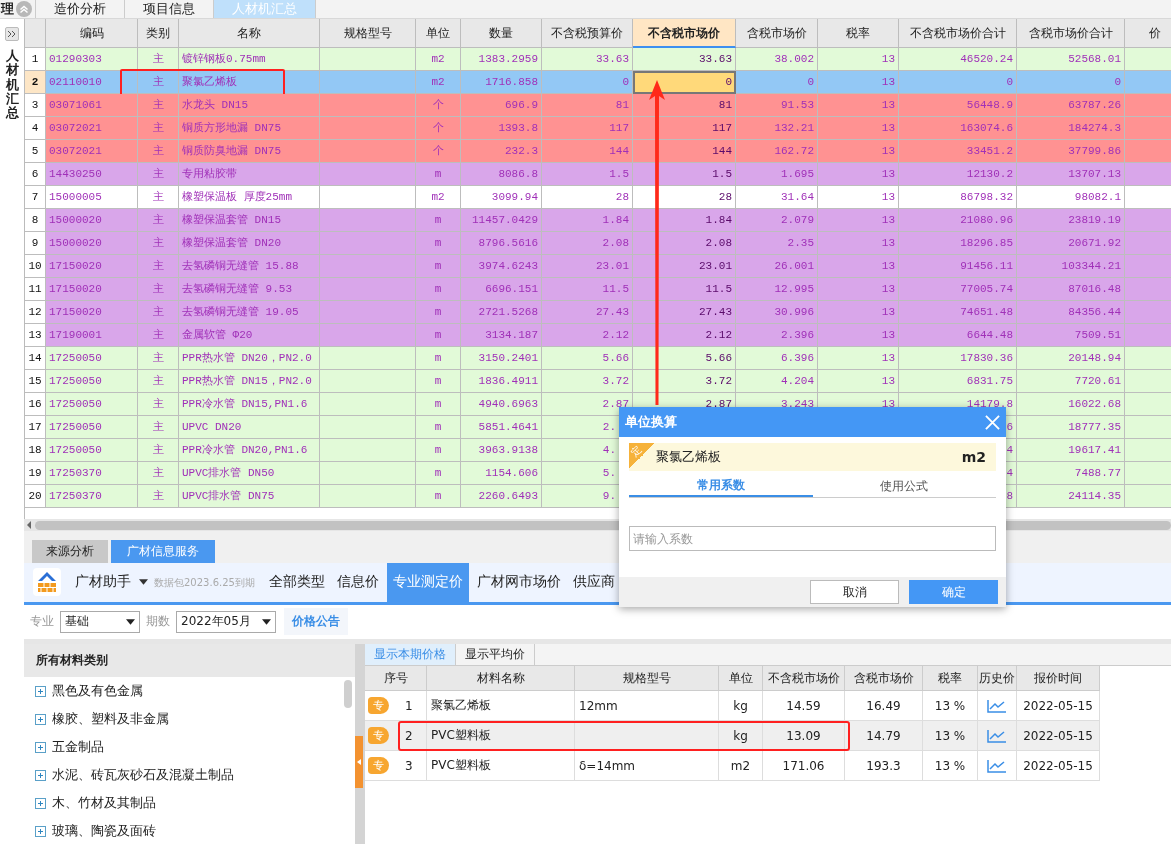 This screenshot has height=844, width=1171. I want to click on row-number: 2, so click(35, 82).